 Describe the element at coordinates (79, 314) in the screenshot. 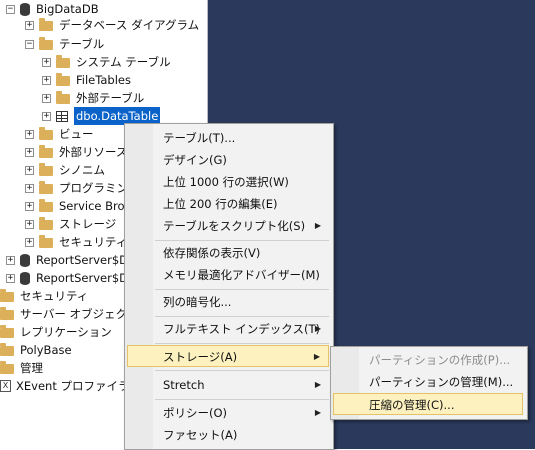

I see `tree-label-server-objects: サーバー オブジェクト` at that location.